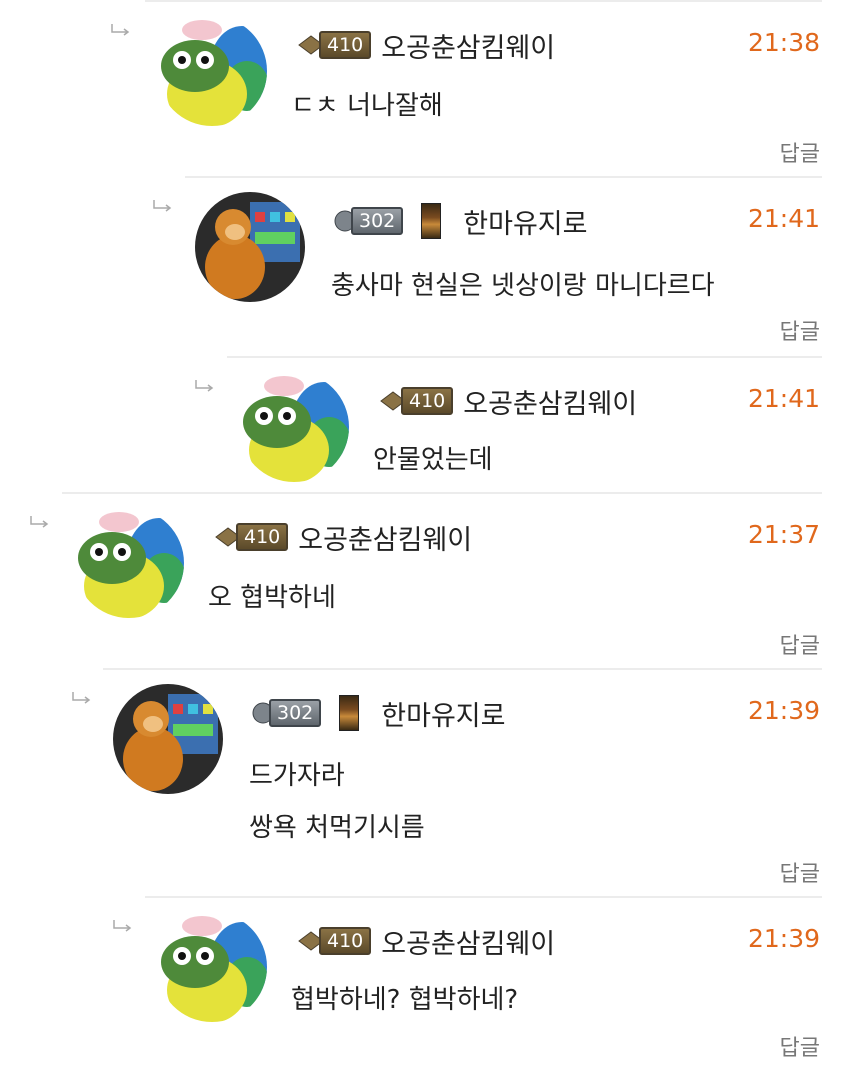 The width and height of the screenshot is (850, 1073). I want to click on comment-line: 협박하네? 협박하네?, so click(405, 1000).